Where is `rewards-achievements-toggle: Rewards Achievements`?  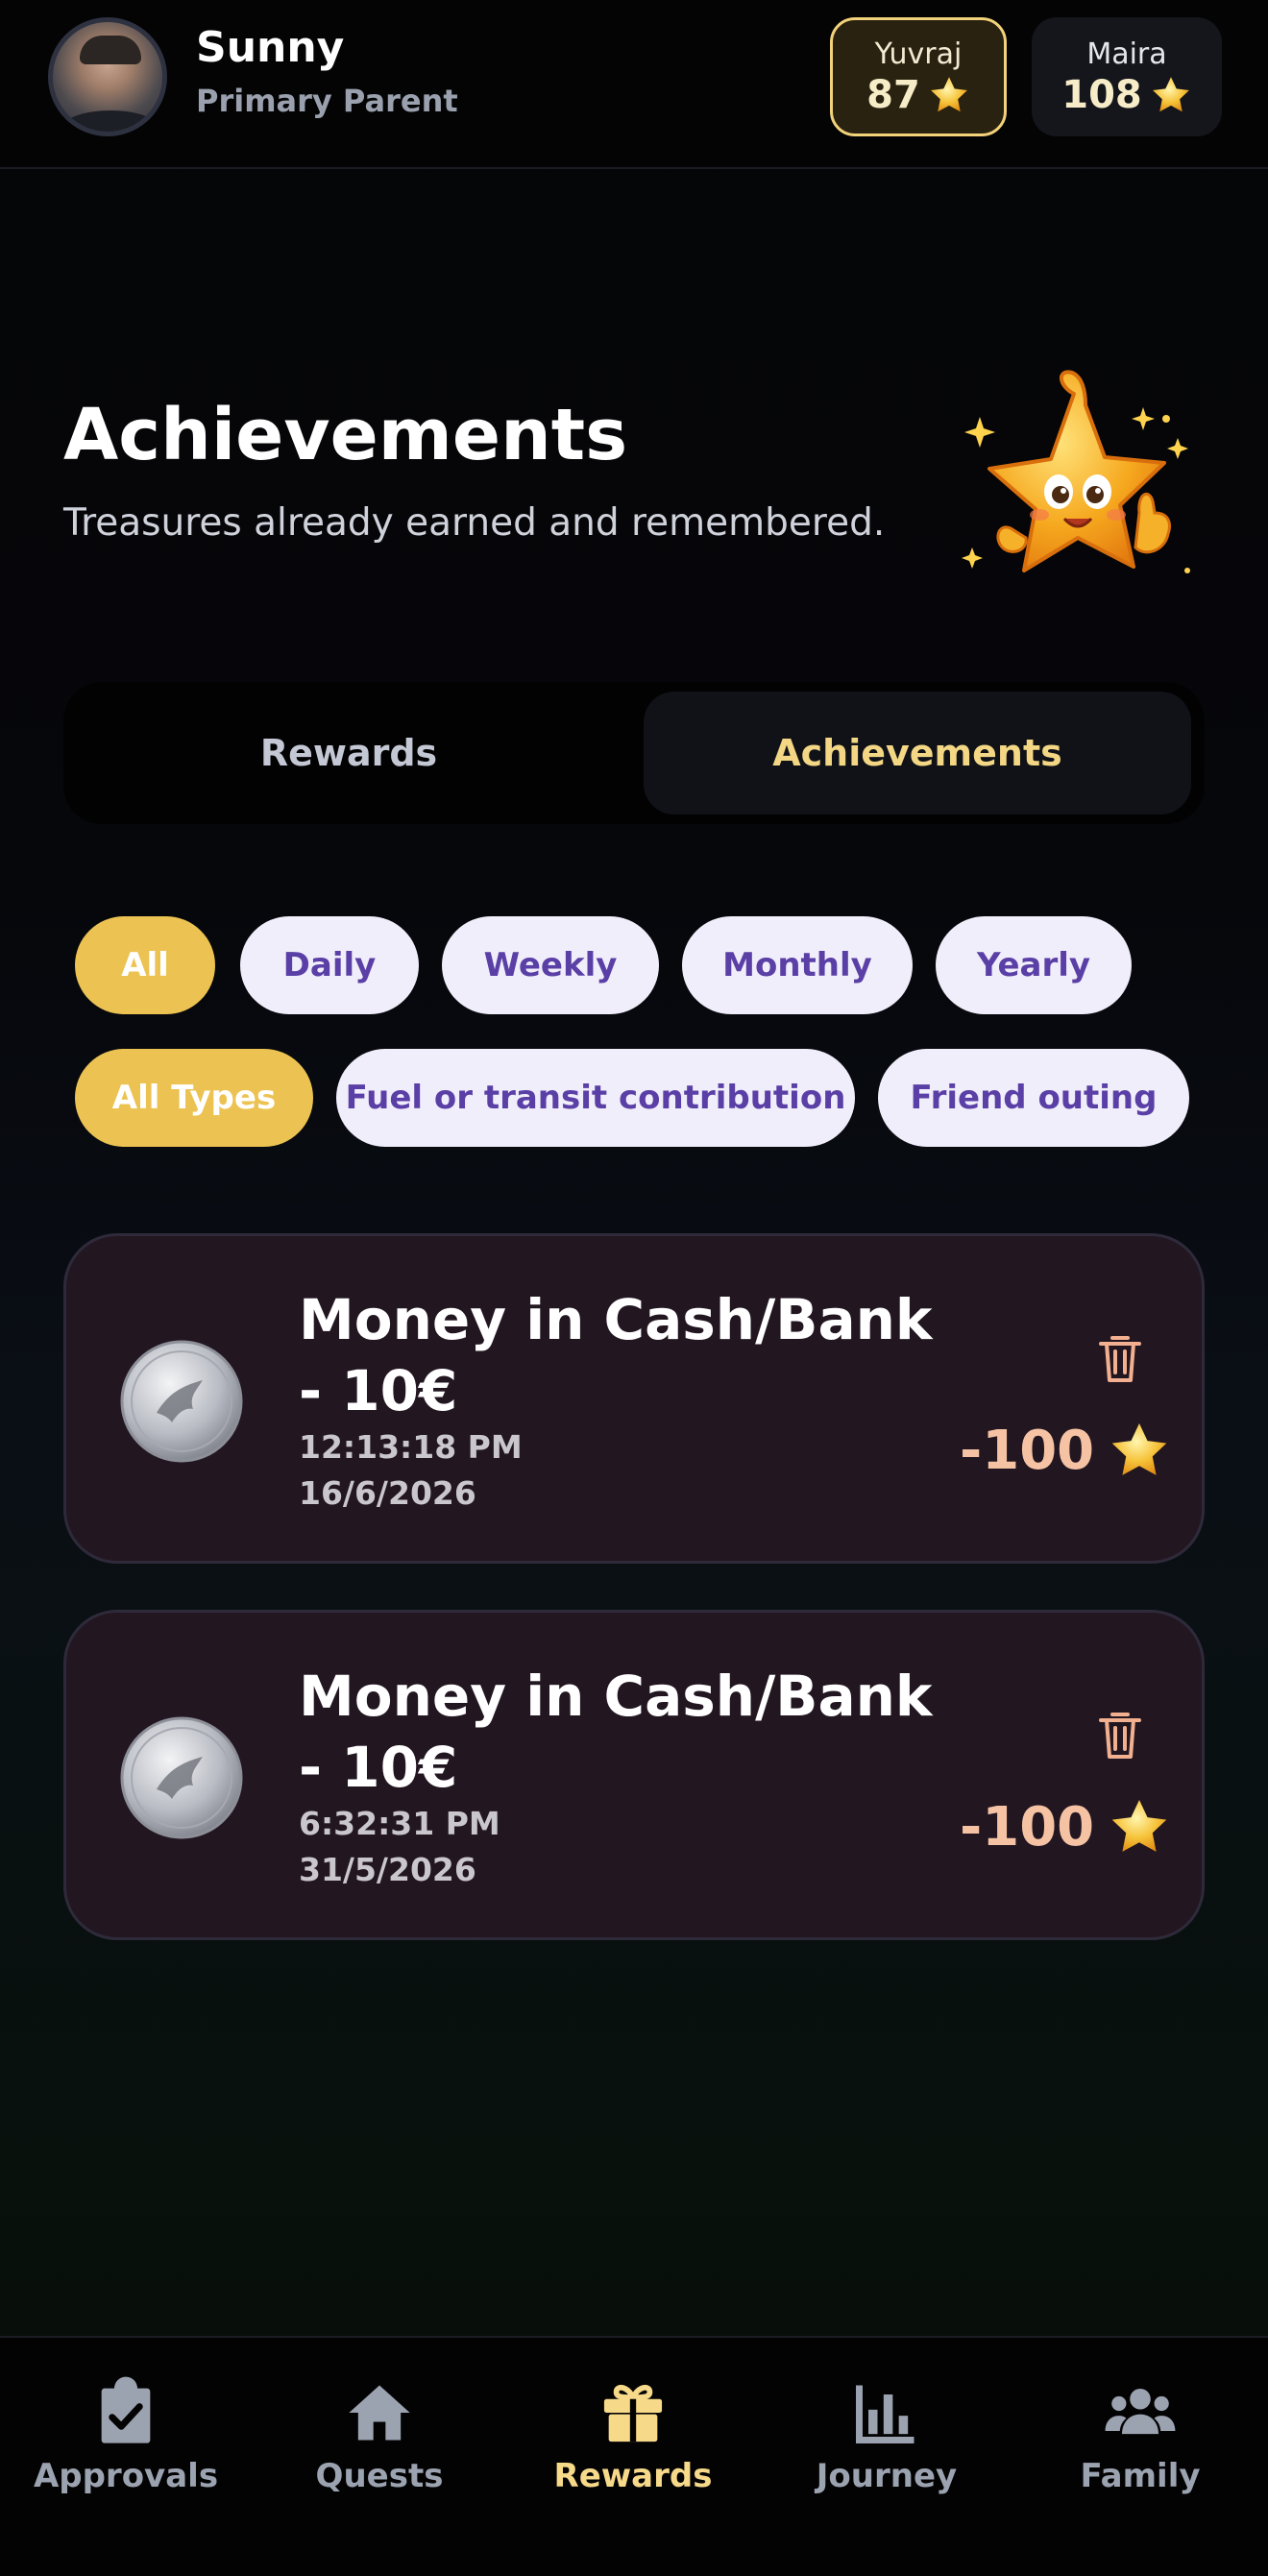 rewards-achievements-toggle: Rewards Achievements is located at coordinates (634, 753).